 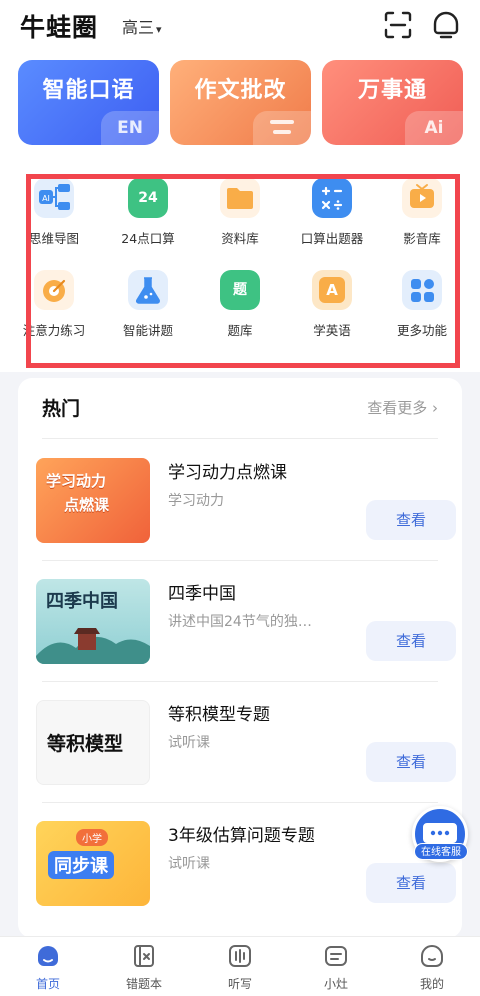 I want to click on see-more-link: 查看更多 ›, so click(x=402, y=407).